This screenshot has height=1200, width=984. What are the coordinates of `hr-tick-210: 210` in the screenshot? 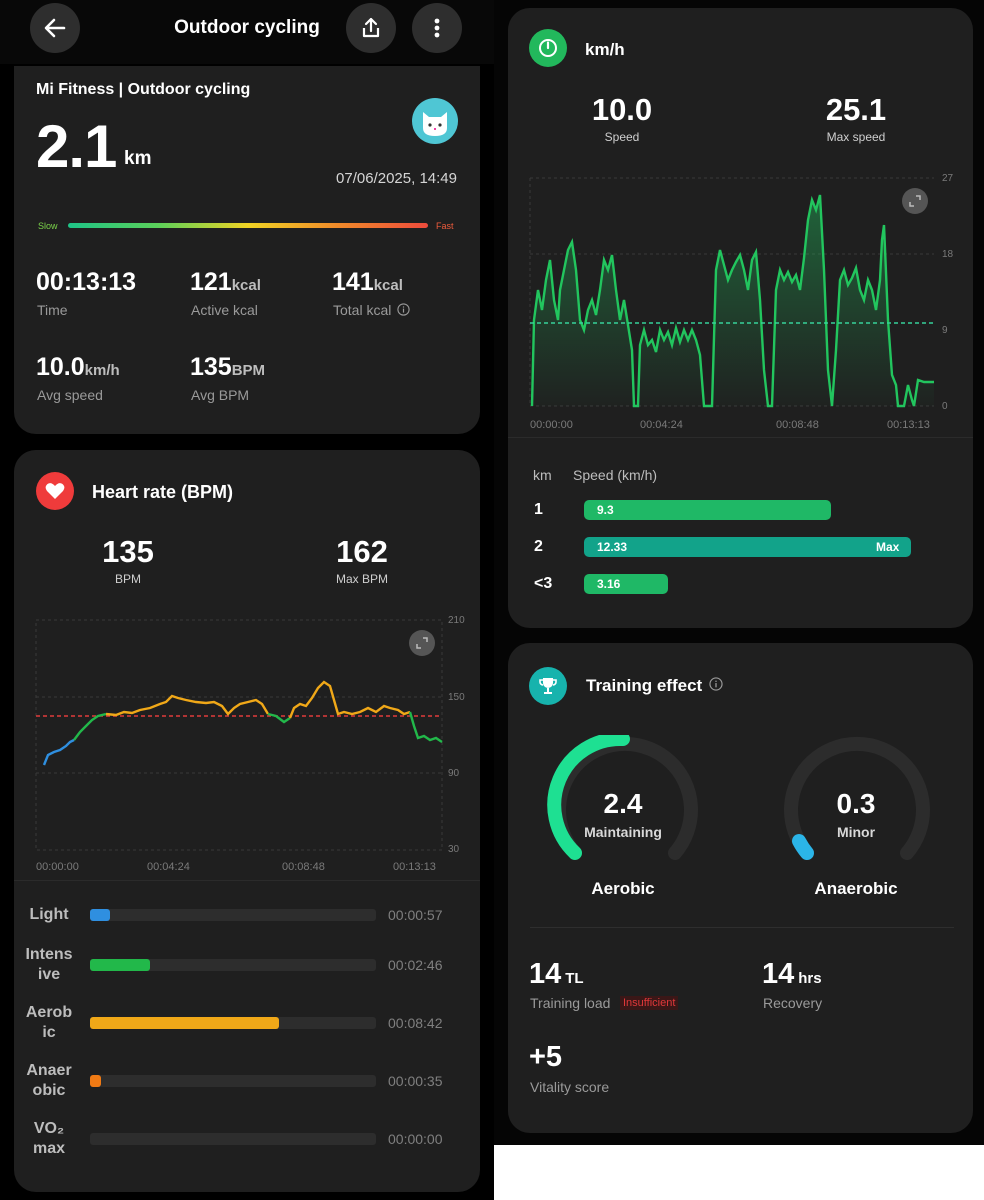 It's located at (456, 620).